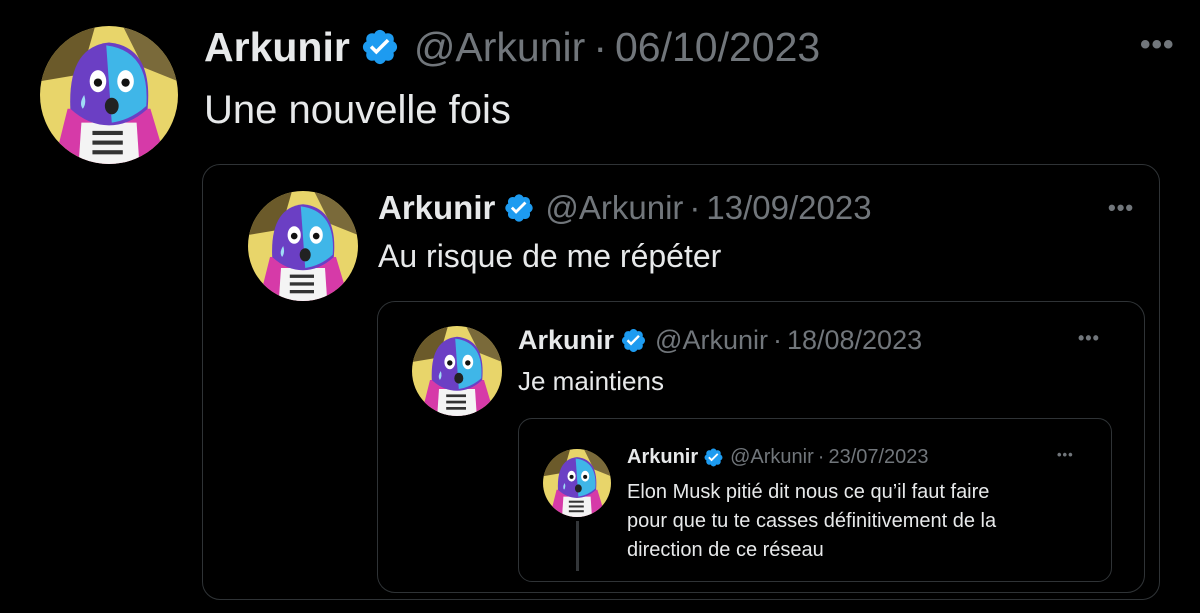 The width and height of the screenshot is (1200, 613). What do you see at coordinates (717, 47) in the screenshot?
I see `timestamp: 06/10/2023` at bounding box center [717, 47].